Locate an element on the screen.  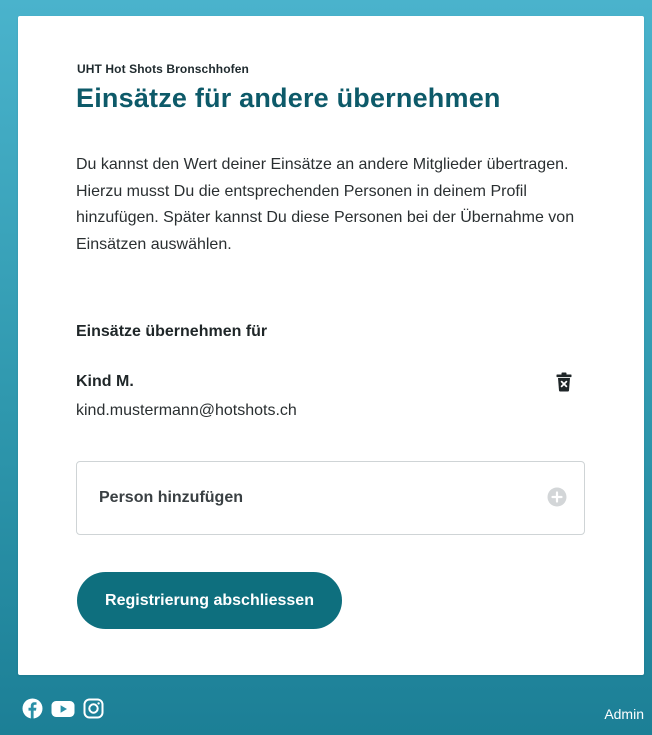
plus-circle-icon is located at coordinates (557, 497).